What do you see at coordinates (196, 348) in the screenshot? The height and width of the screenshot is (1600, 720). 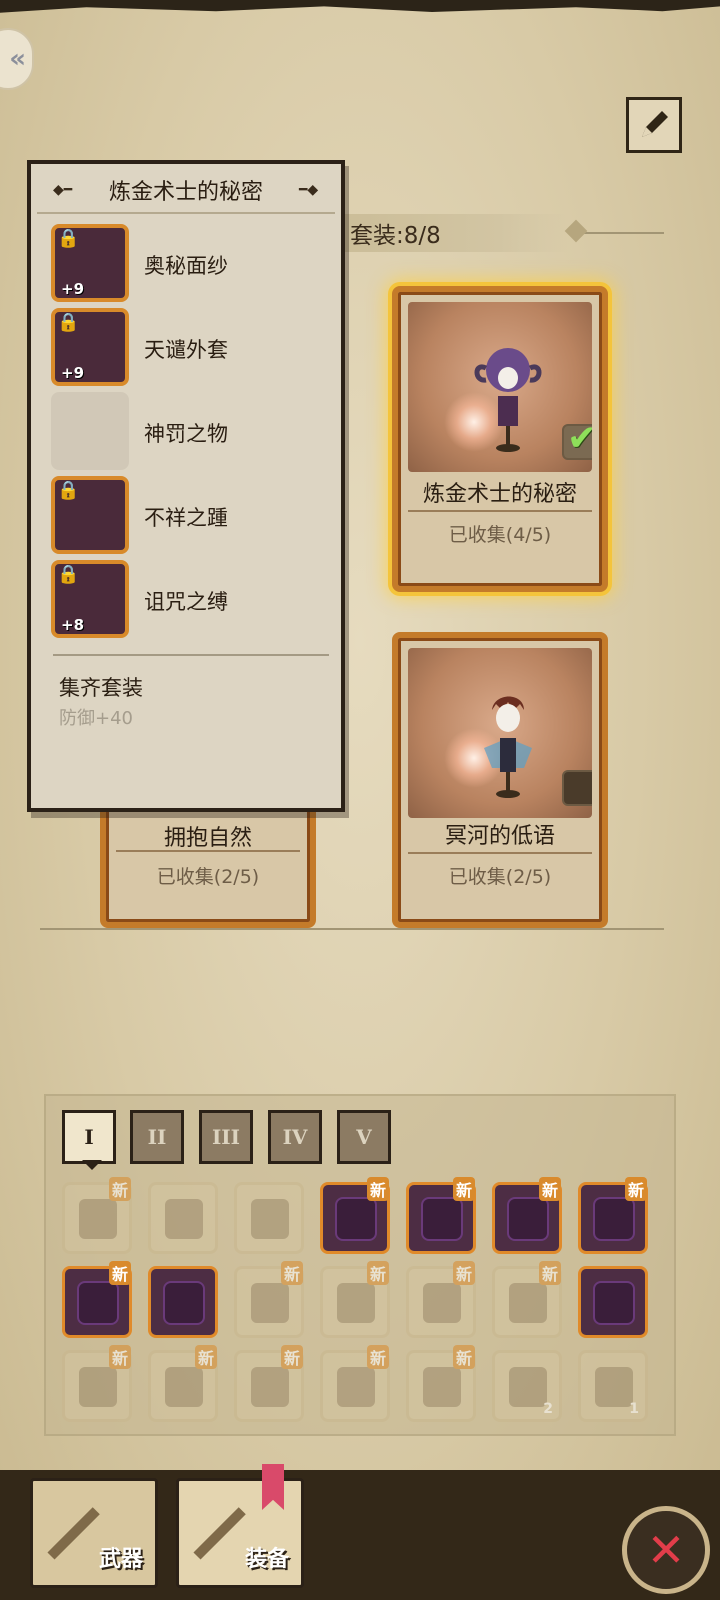 I see `set-item-row: 🔒 +9 天谴外套` at bounding box center [196, 348].